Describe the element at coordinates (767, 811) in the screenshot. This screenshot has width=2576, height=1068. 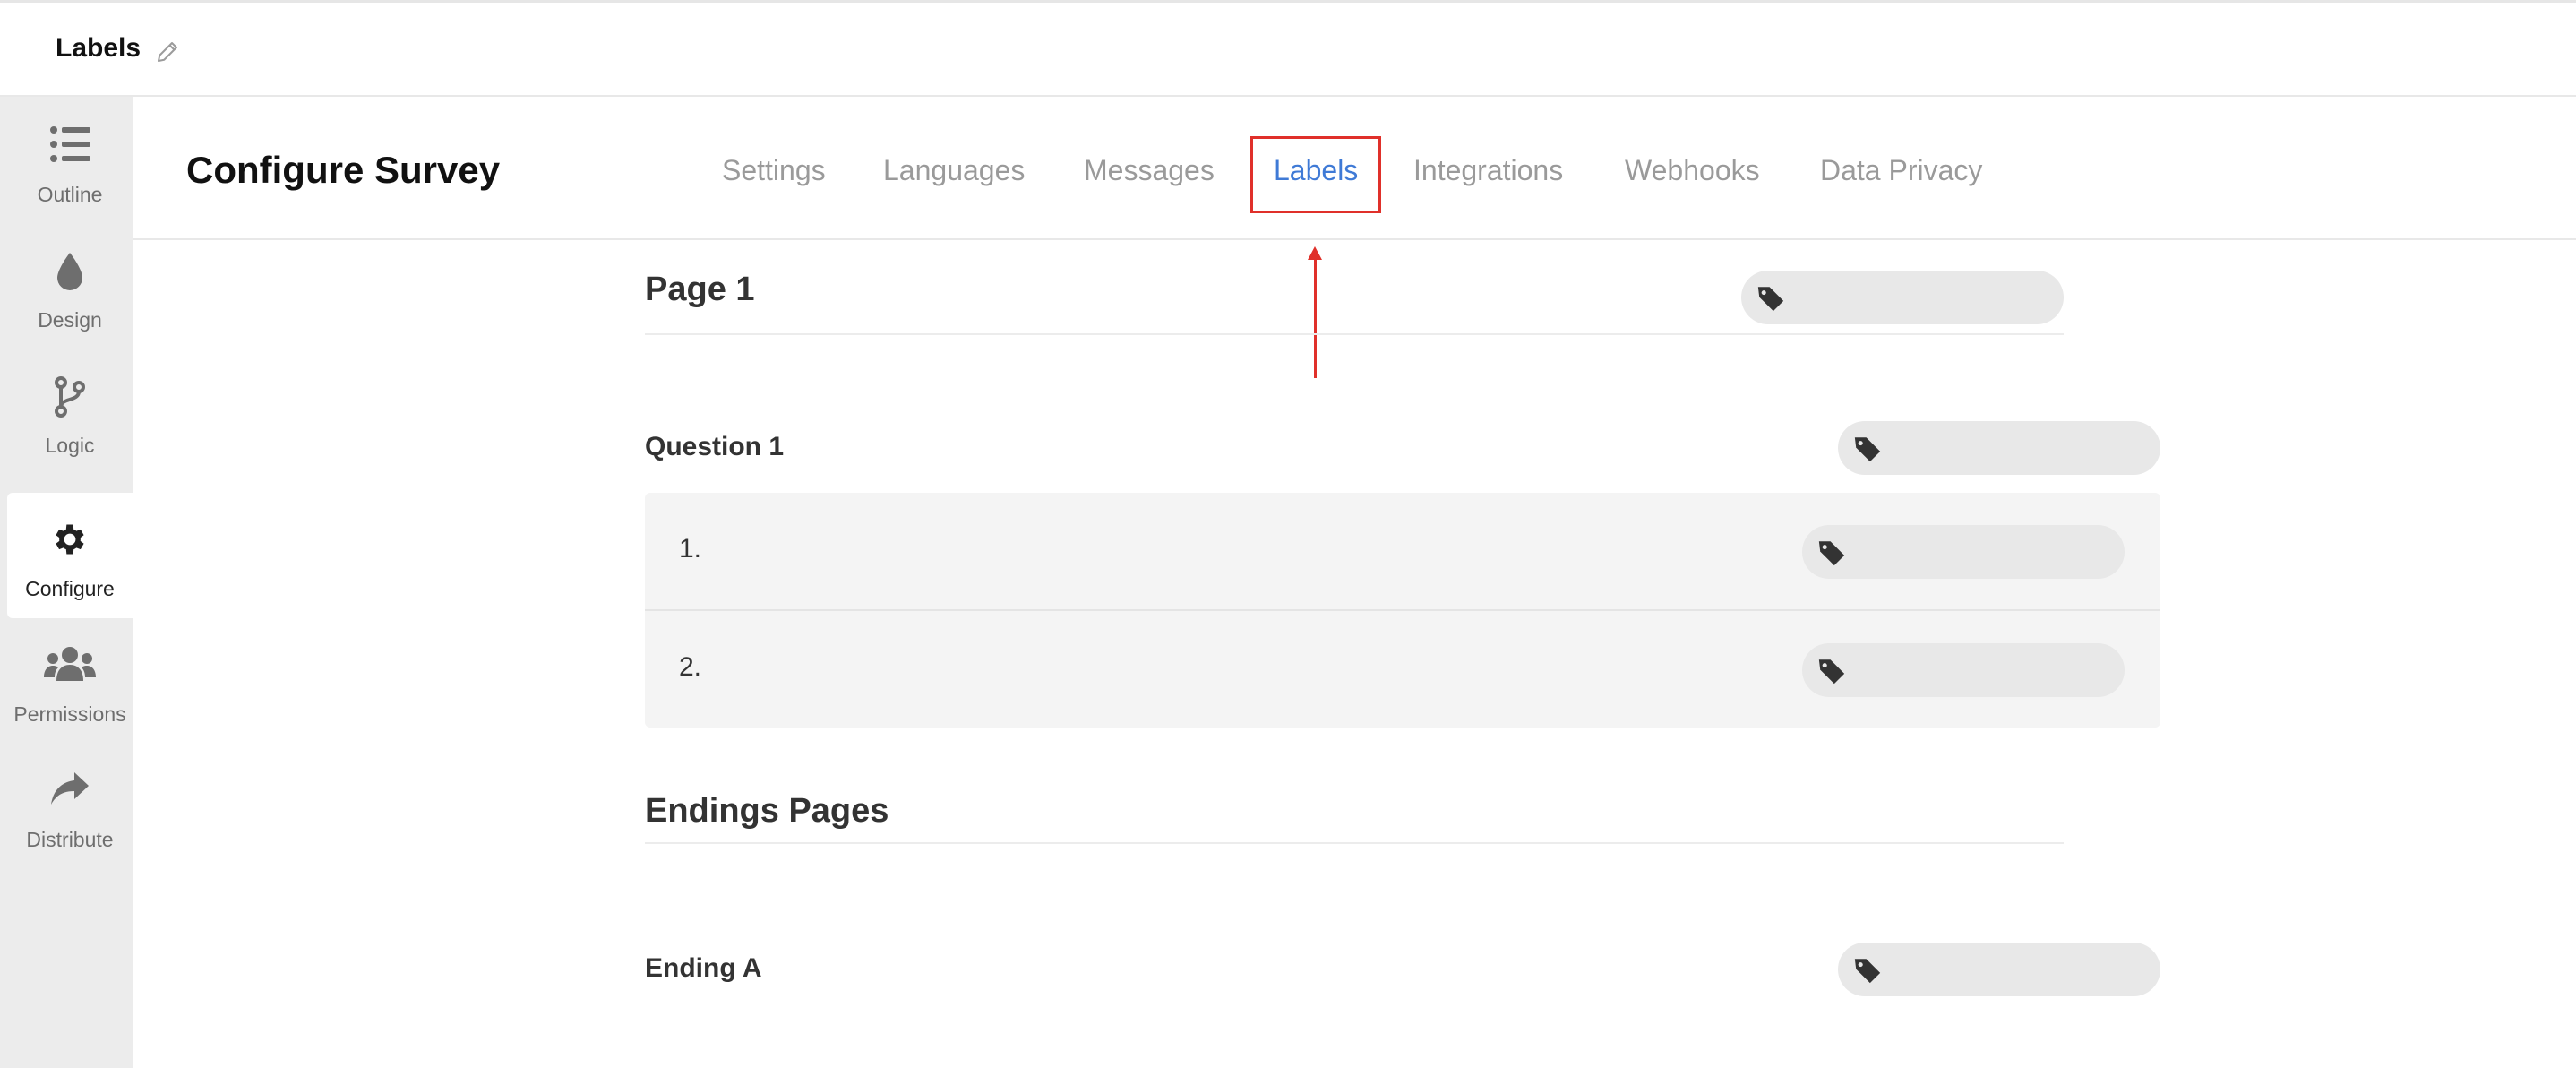
I see `endings-section-title: Endings Pages` at that location.